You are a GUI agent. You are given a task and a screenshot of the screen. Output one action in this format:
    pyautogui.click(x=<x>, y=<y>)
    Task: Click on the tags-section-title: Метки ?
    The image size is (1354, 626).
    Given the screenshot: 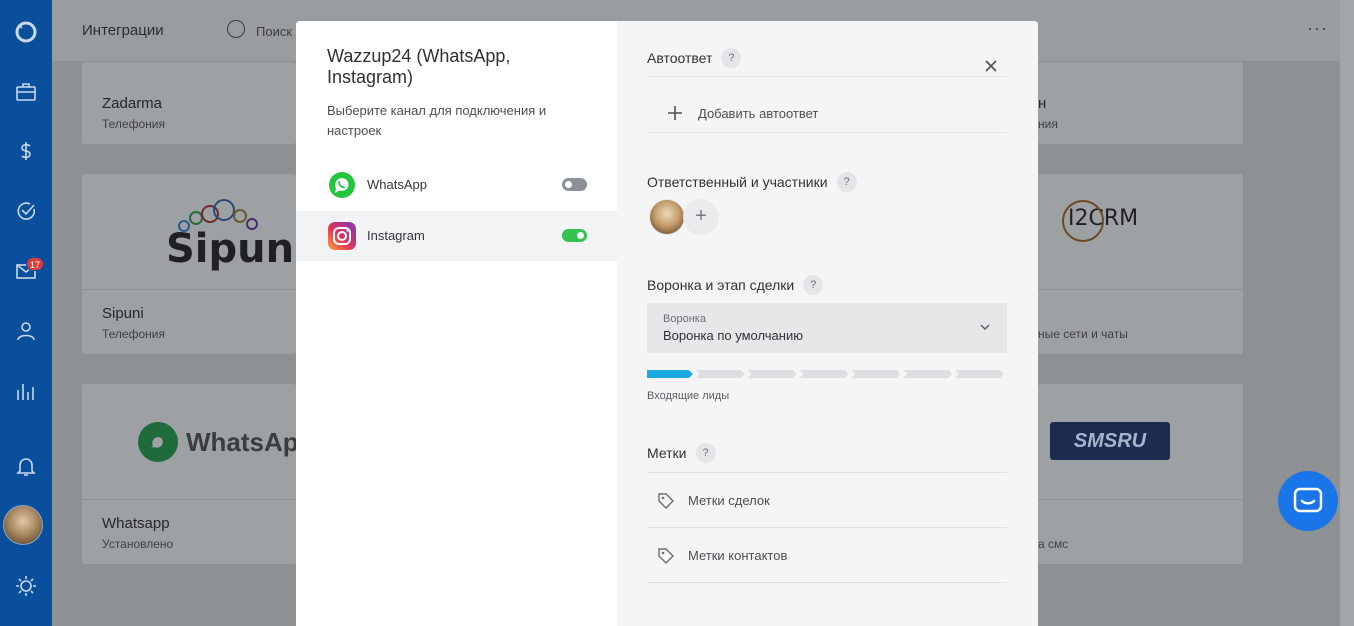 What is the action you would take?
    pyautogui.click(x=681, y=453)
    